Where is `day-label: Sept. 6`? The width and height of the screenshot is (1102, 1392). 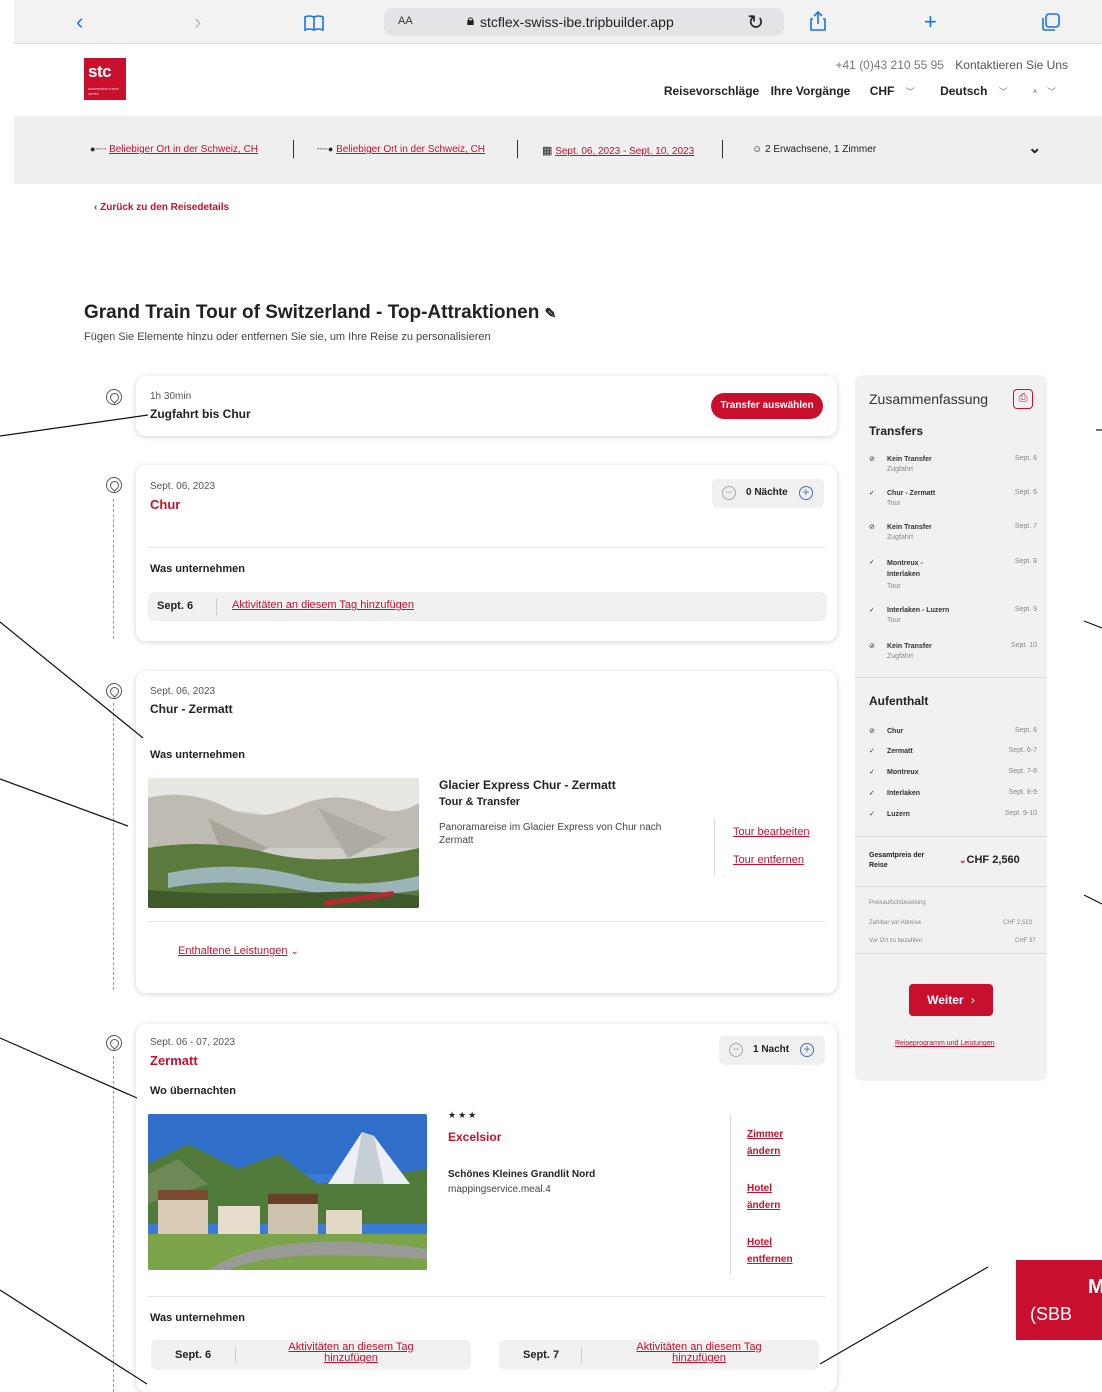 day-label: Sept. 6 is located at coordinates (193, 1355).